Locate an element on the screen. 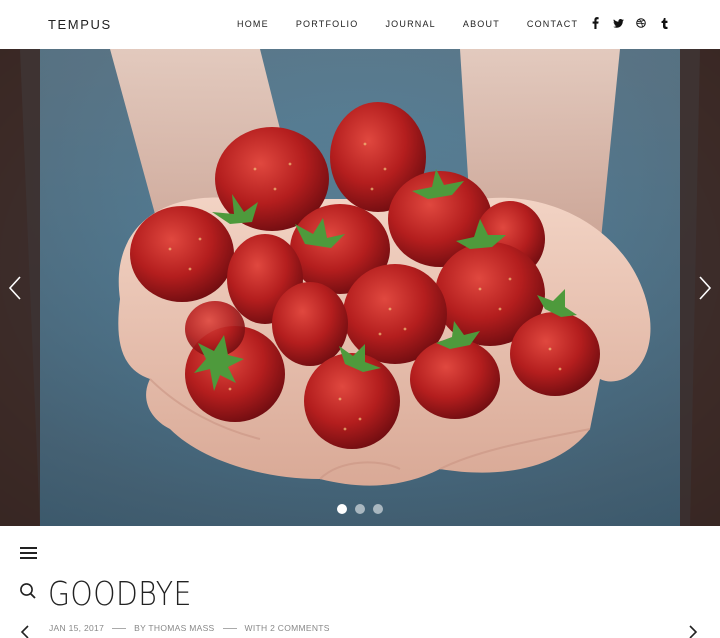  slider-prev-button is located at coordinates (15, 288).